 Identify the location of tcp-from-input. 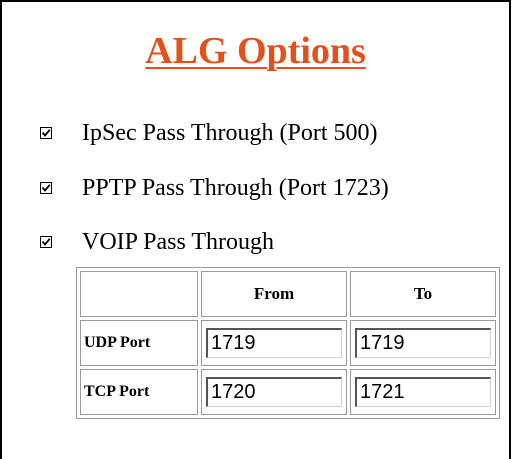
(274, 392).